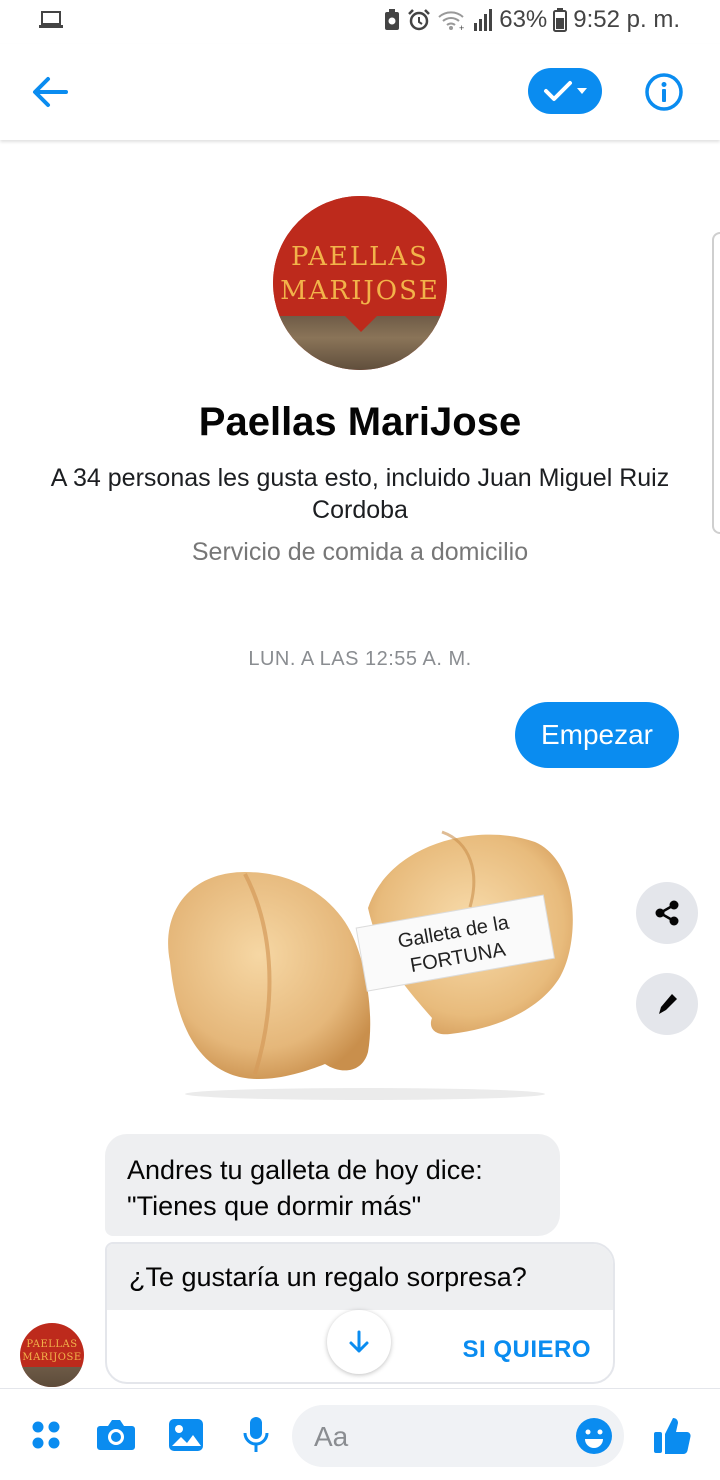 The height and width of the screenshot is (1480, 720). I want to click on thumbs-up-icon, so click(672, 1436).